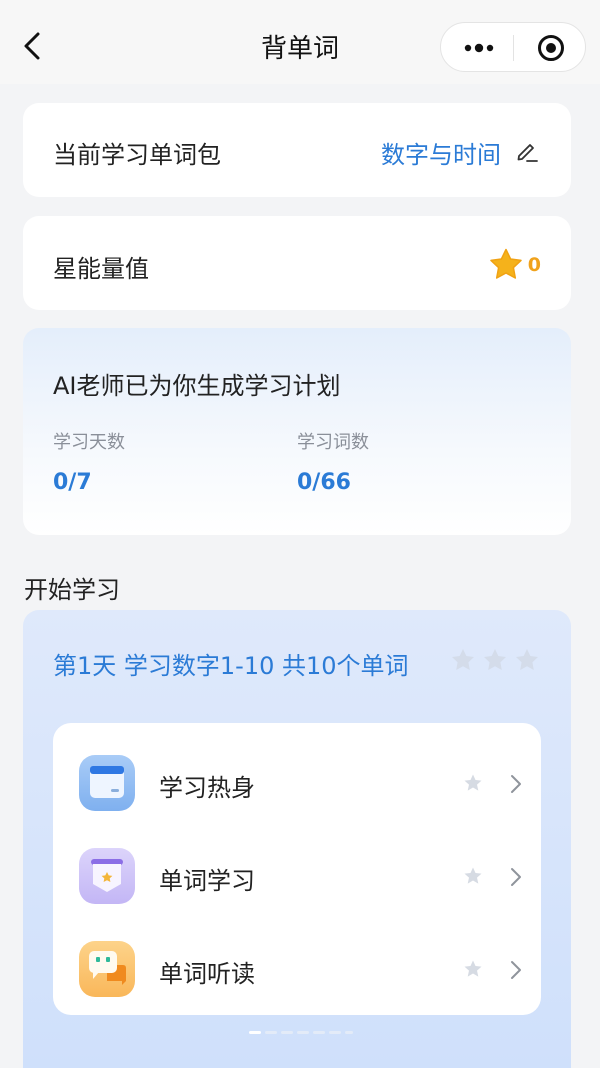  Describe the element at coordinates (297, 969) in the screenshot. I see `activity-row-listen-read: 单词听读` at that location.